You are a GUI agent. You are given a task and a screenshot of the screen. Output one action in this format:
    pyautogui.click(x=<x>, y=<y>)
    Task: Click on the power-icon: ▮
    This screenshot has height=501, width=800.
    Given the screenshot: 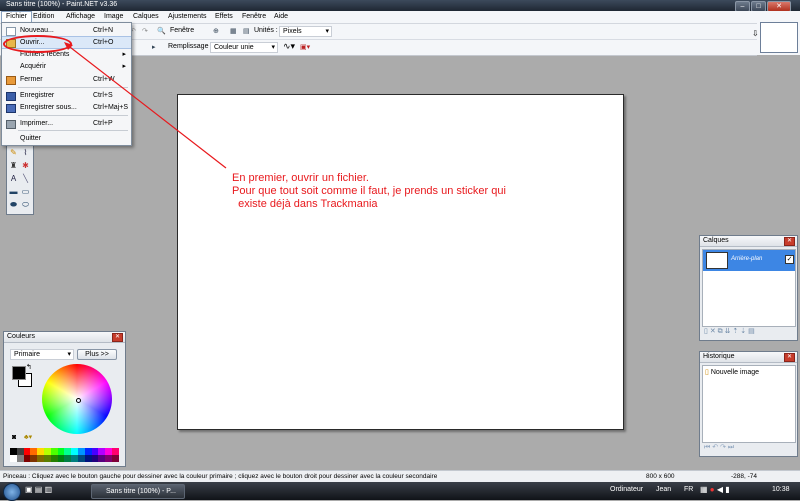 What is the action you would take?
    pyautogui.click(x=727, y=489)
    